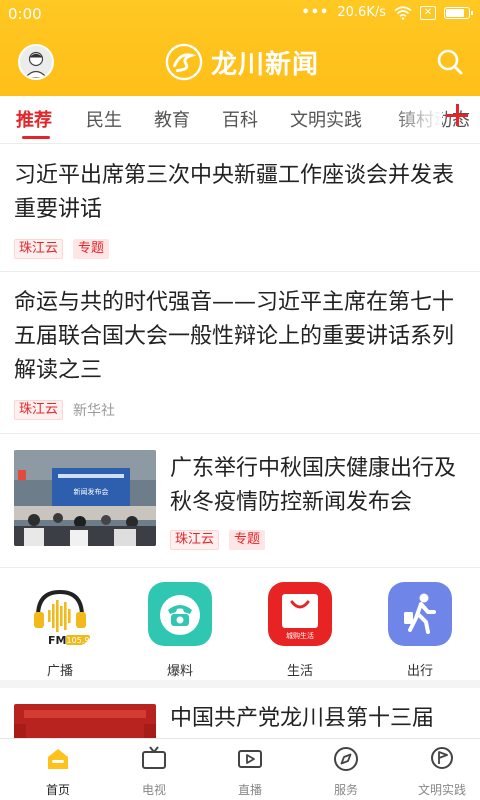 The image size is (480, 800). I want to click on walking-person-icon, so click(420, 614).